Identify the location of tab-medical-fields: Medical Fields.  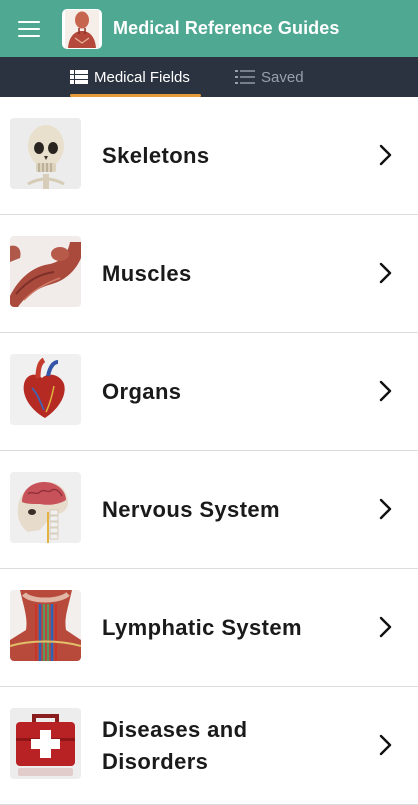
(135, 77).